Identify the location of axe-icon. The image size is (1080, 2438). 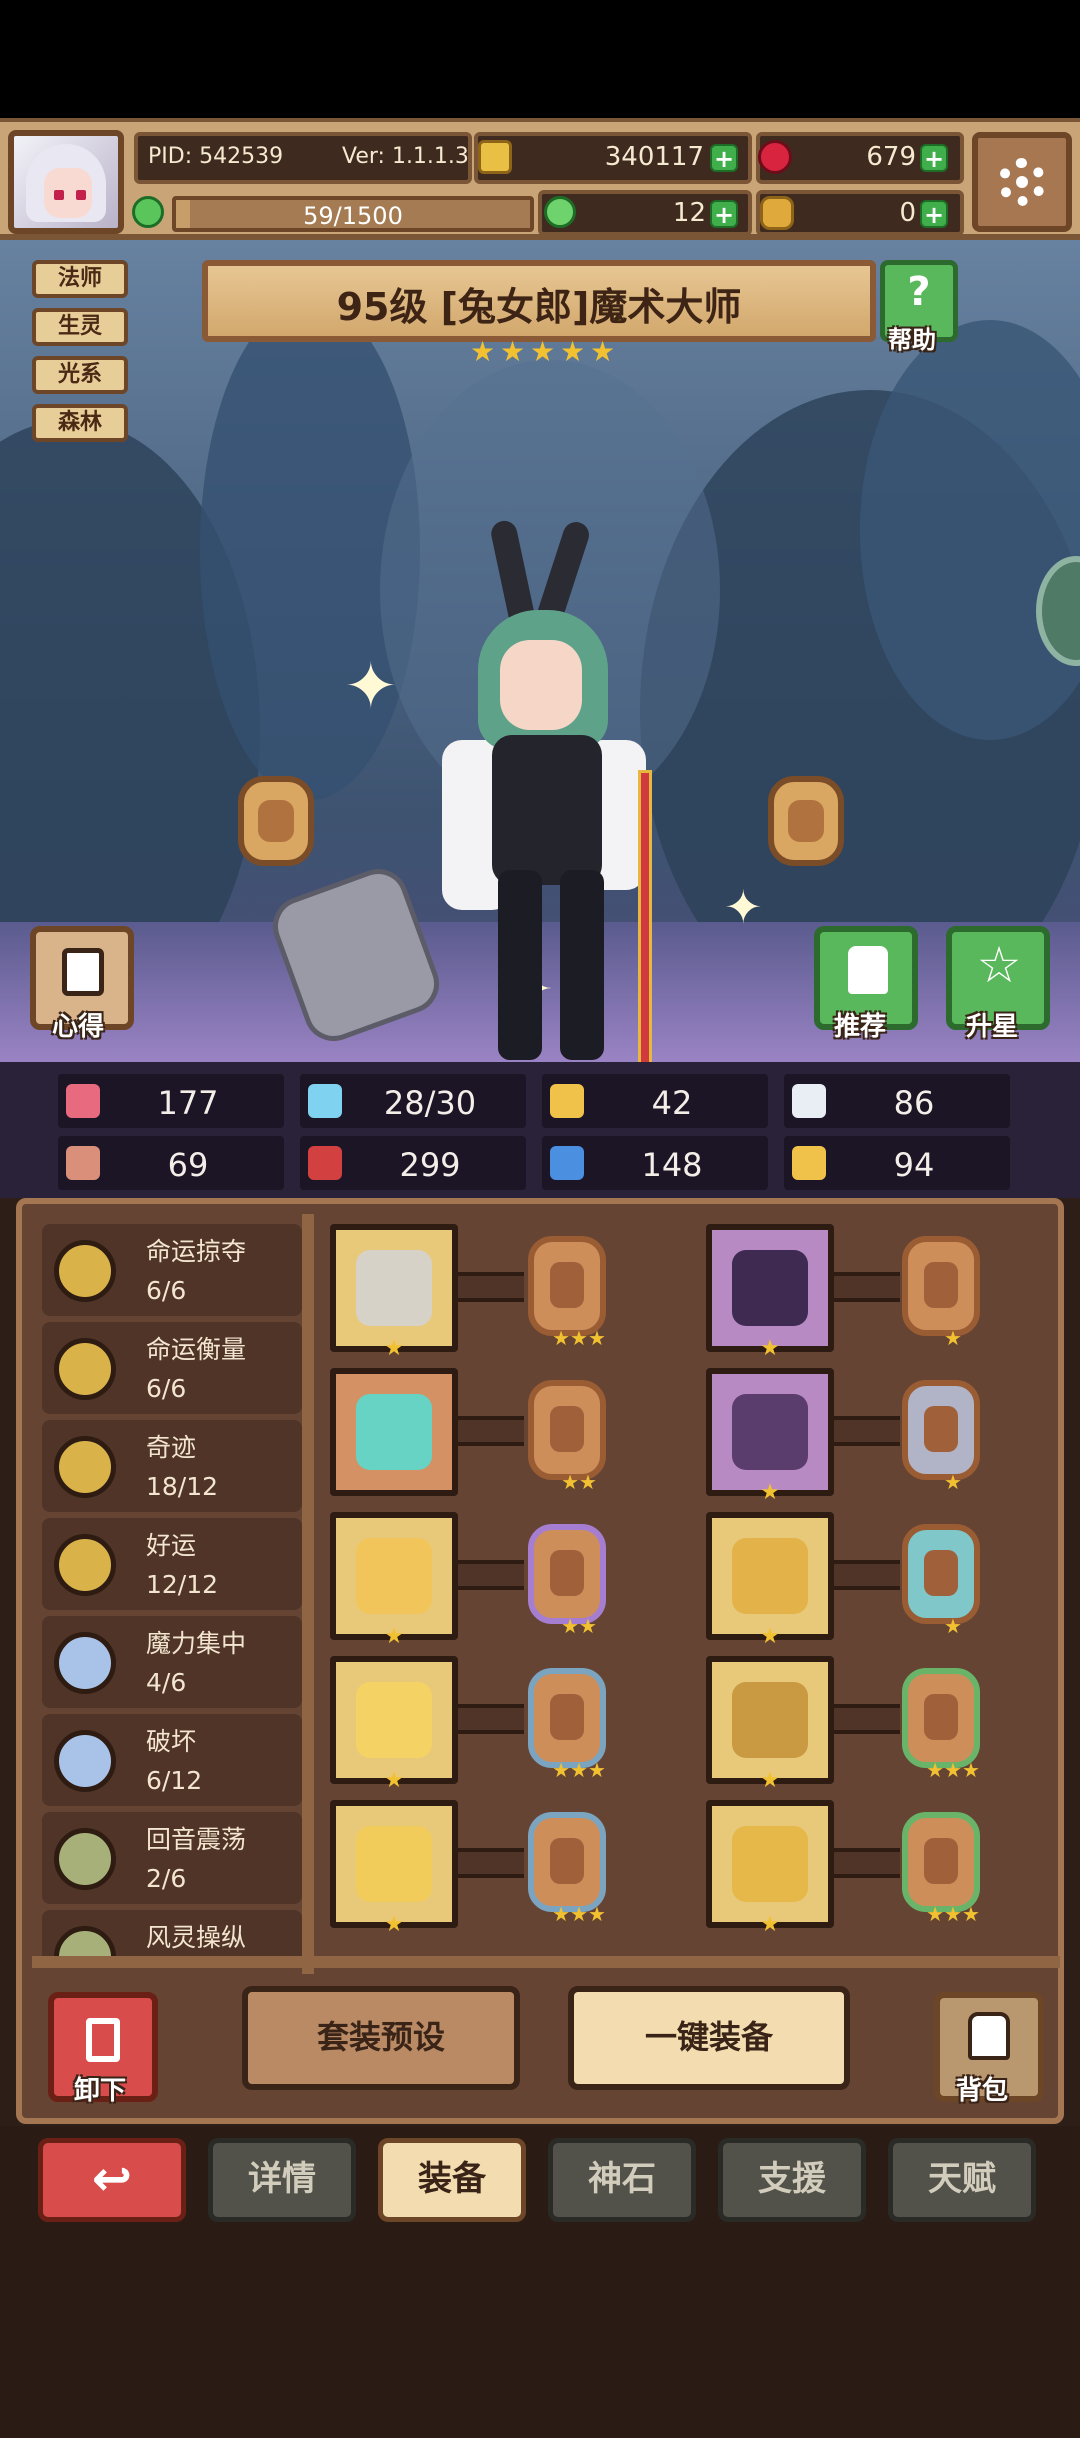
(394, 1288).